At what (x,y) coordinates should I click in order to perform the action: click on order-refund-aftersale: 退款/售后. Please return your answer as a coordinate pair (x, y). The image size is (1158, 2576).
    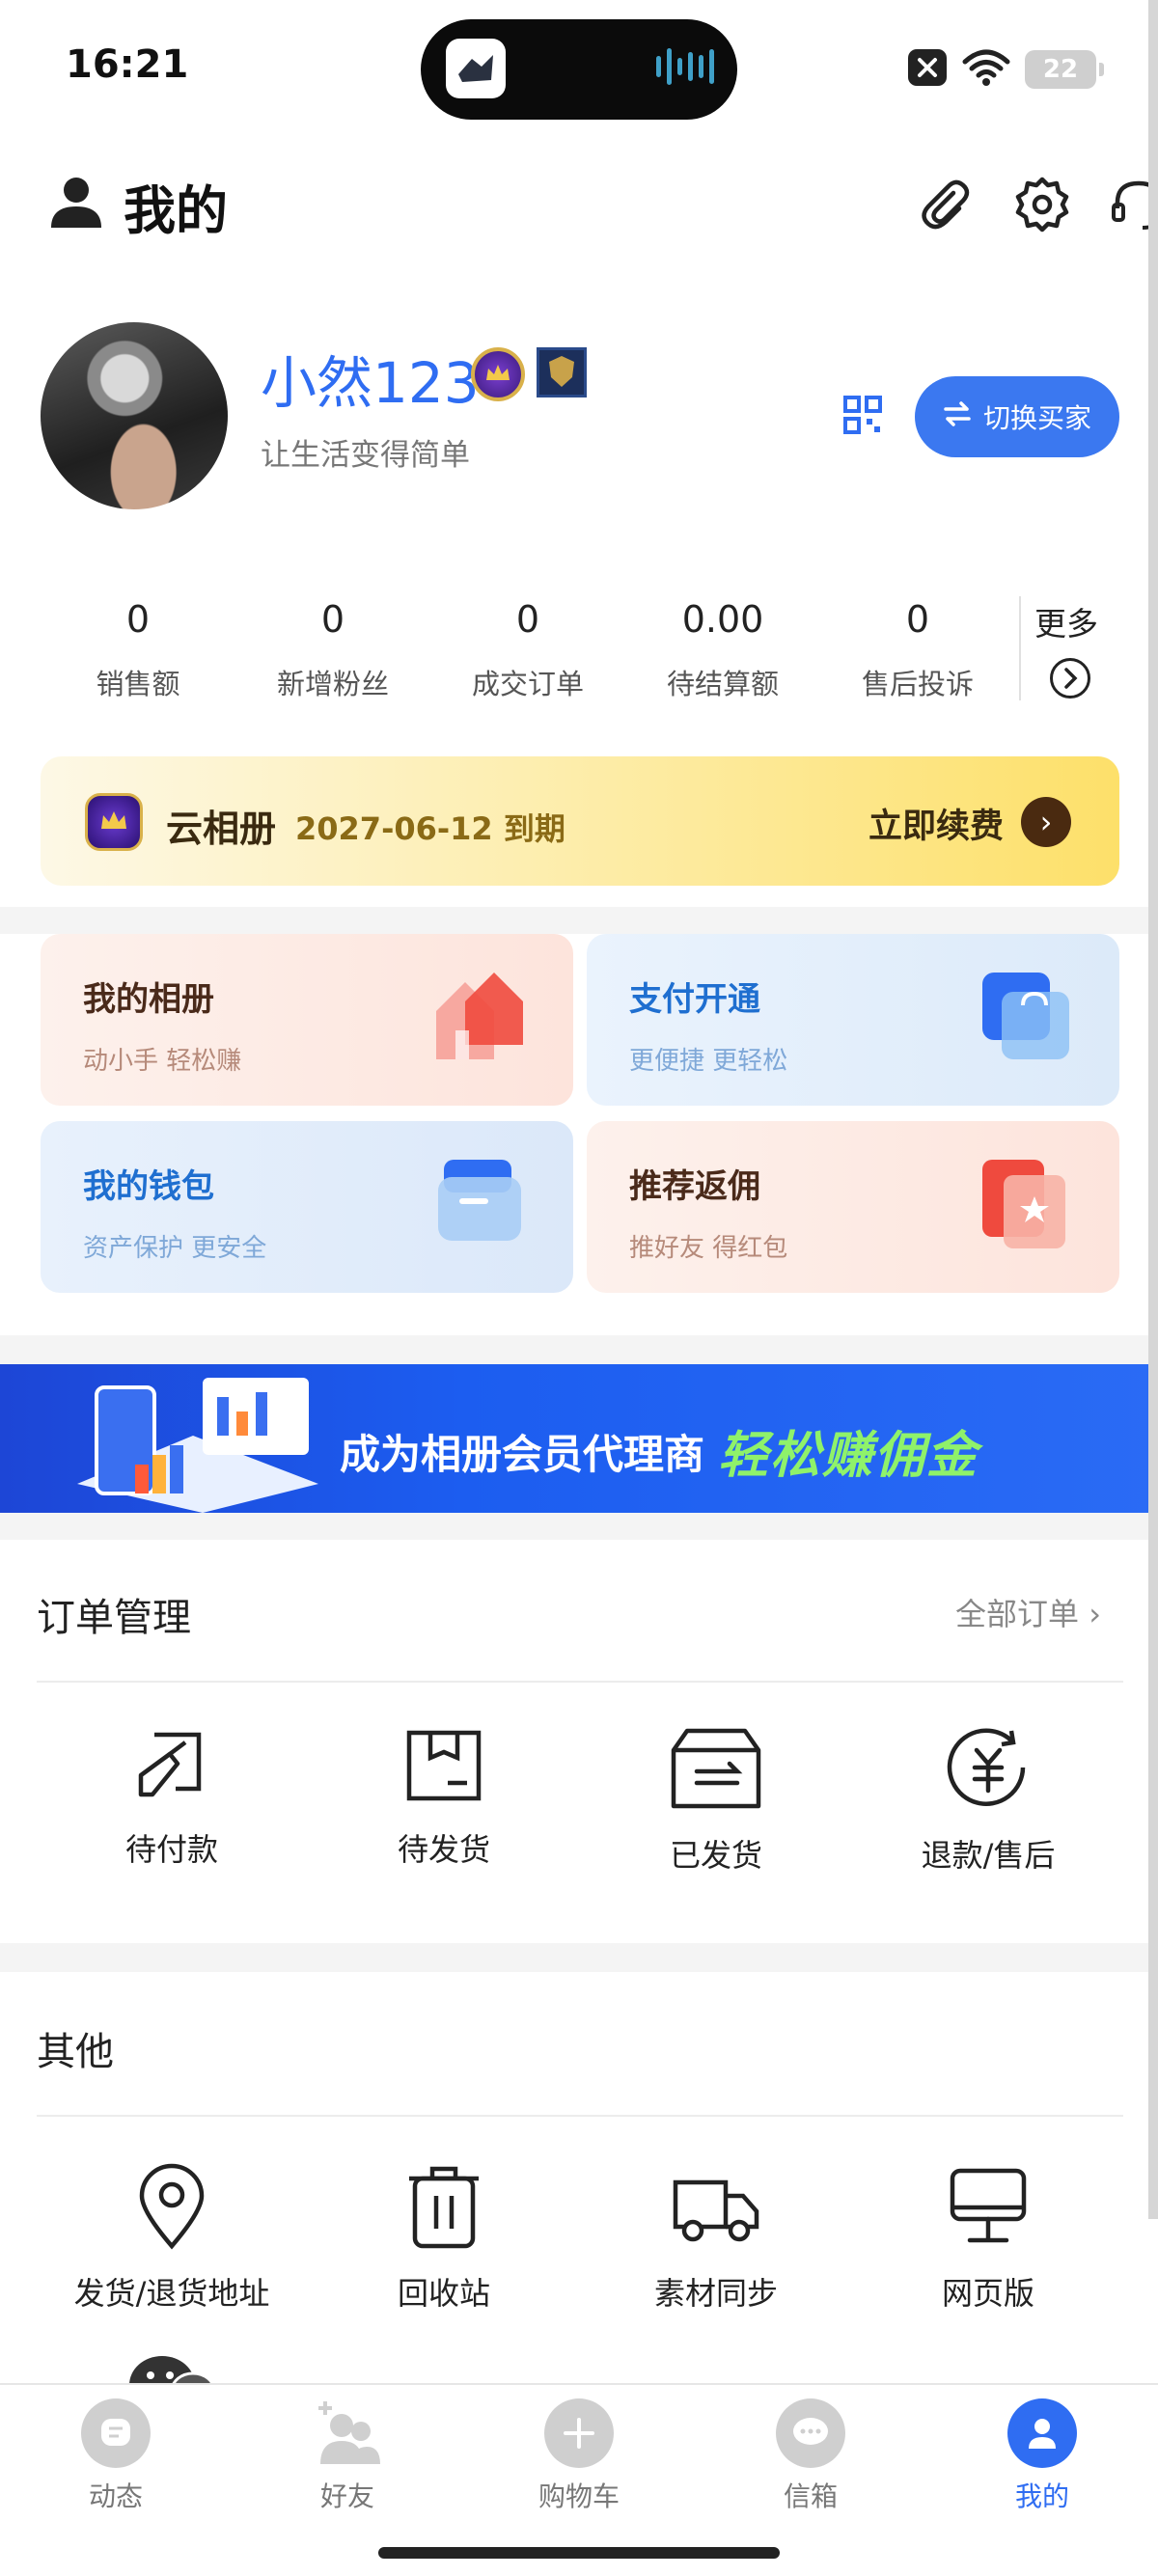
    Looking at the image, I should click on (988, 1801).